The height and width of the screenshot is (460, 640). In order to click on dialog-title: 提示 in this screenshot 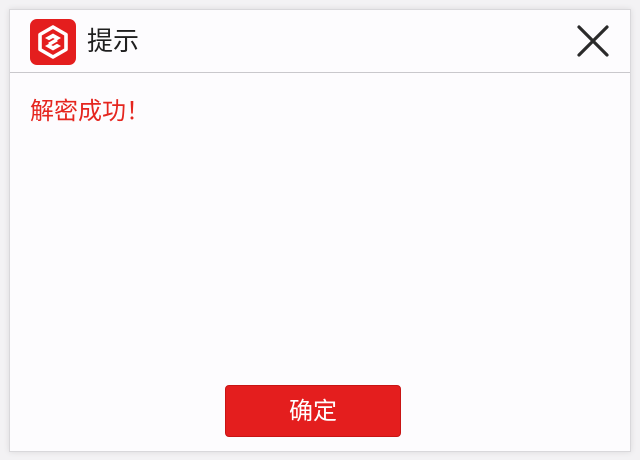, I will do `click(113, 42)`.